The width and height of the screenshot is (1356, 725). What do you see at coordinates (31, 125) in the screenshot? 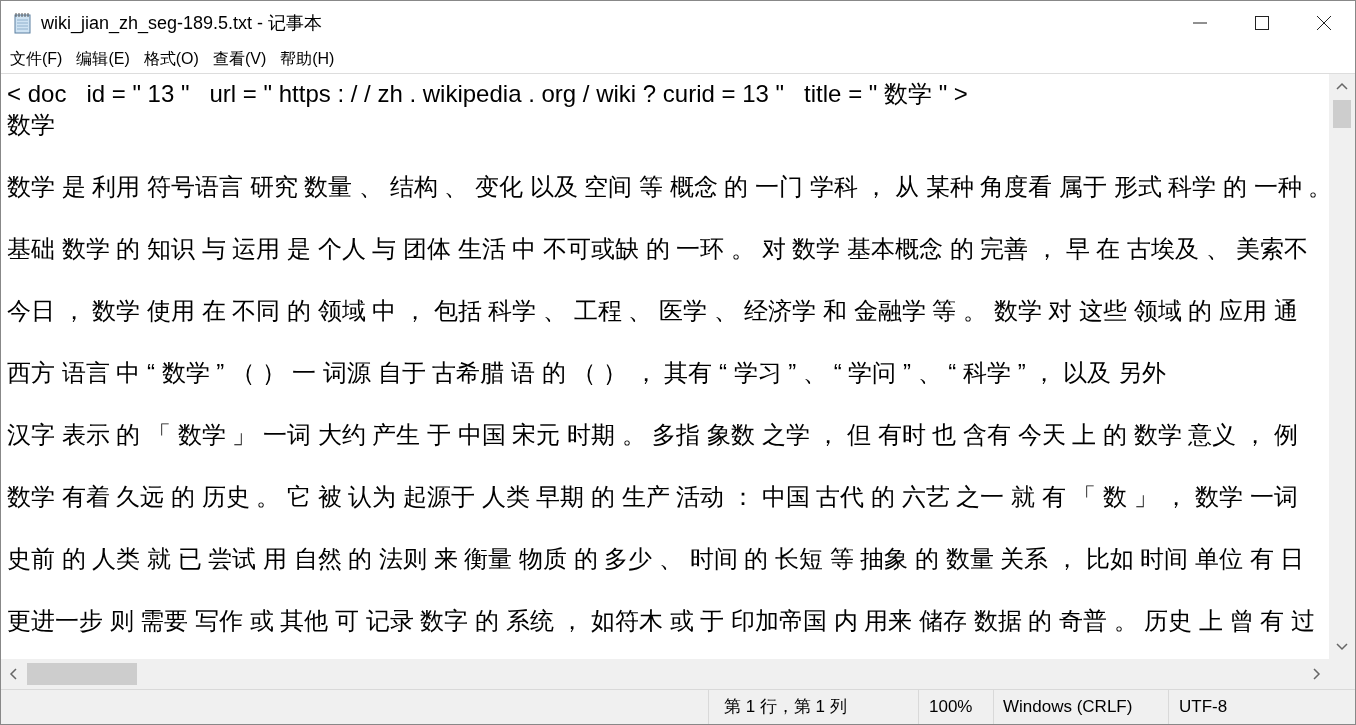
I see `text-line: 数学` at bounding box center [31, 125].